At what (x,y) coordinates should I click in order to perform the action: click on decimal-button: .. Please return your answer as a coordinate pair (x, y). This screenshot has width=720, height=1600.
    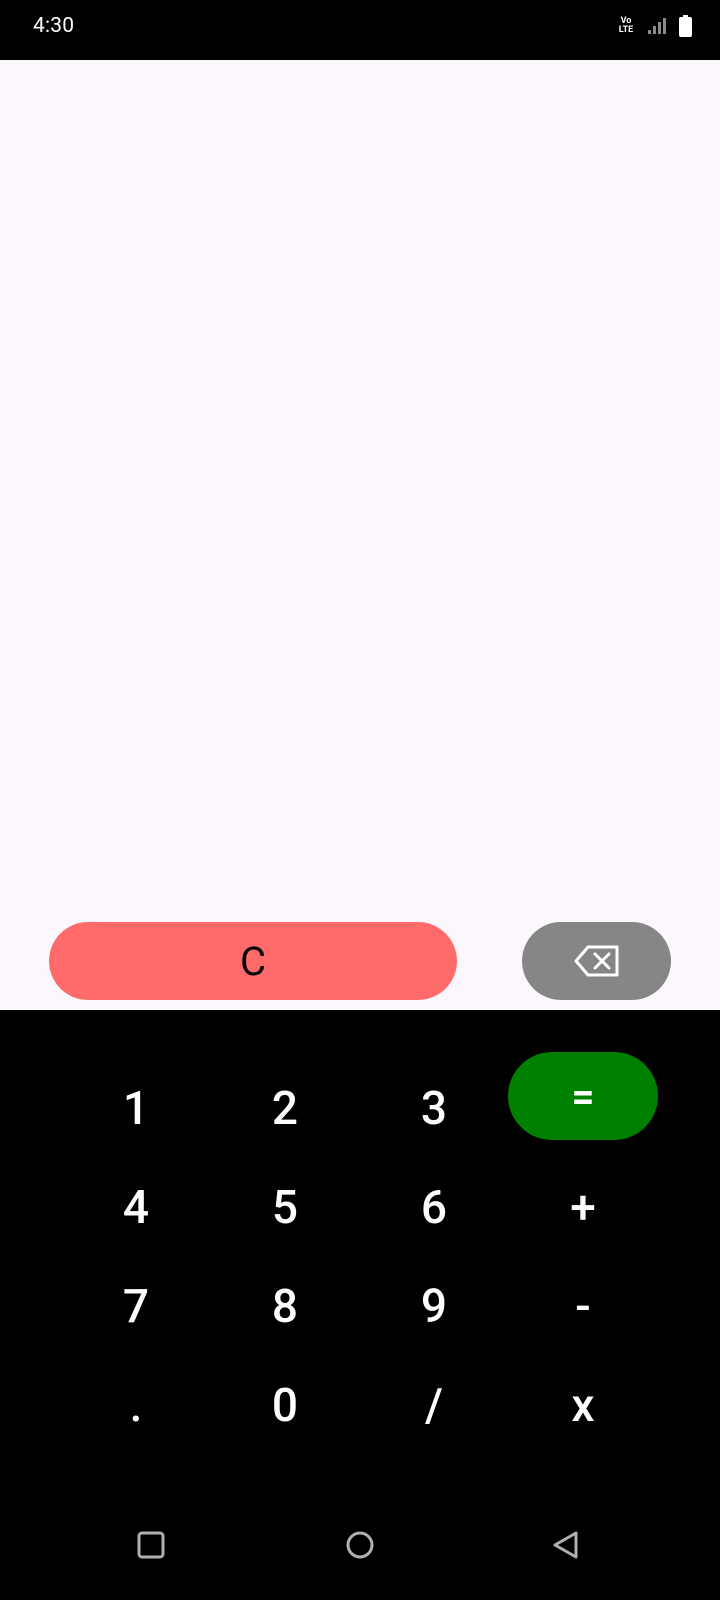
    Looking at the image, I should click on (136, 1406).